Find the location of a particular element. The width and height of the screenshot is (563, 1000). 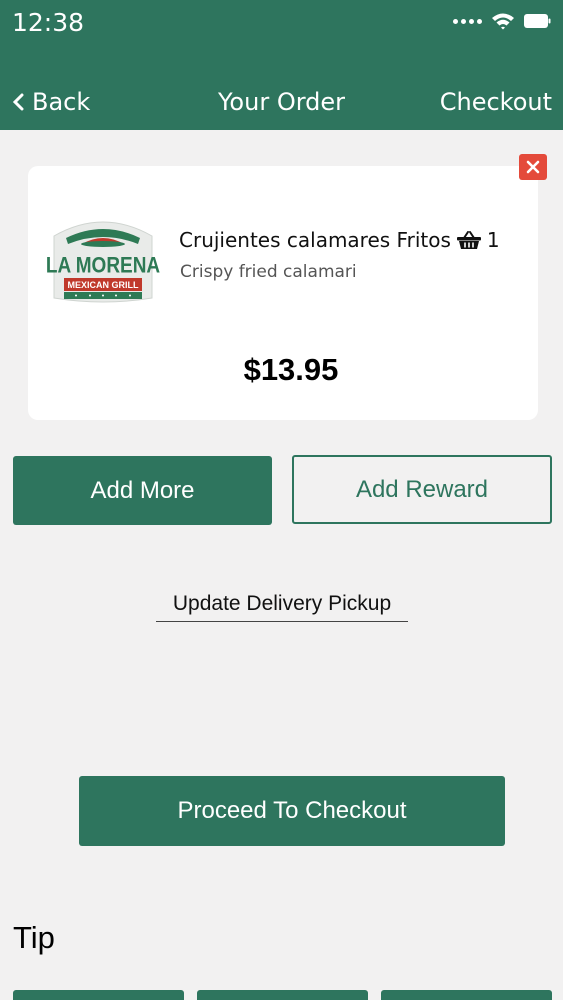

item-quantity: 1 is located at coordinates (493, 240).